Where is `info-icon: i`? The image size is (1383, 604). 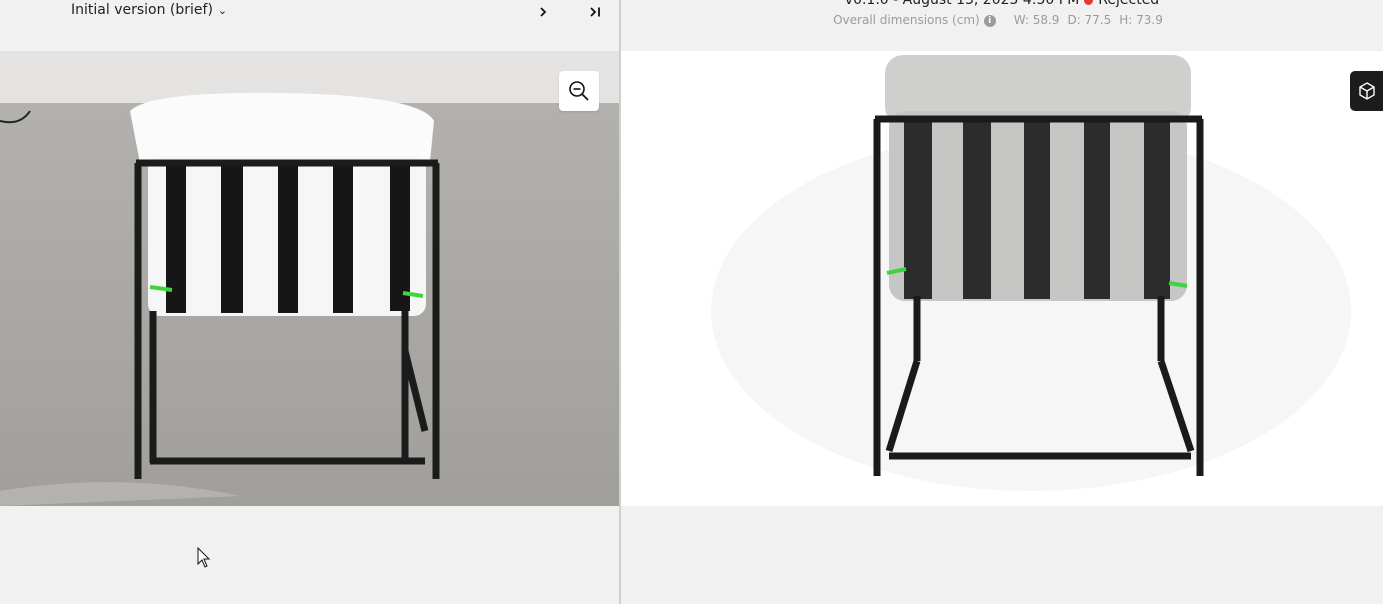 info-icon: i is located at coordinates (989, 20).